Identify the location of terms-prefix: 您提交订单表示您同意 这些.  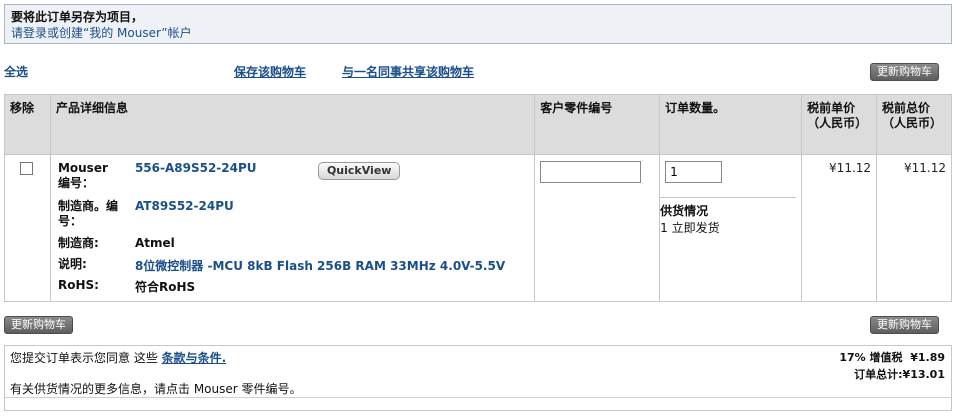
(86, 358).